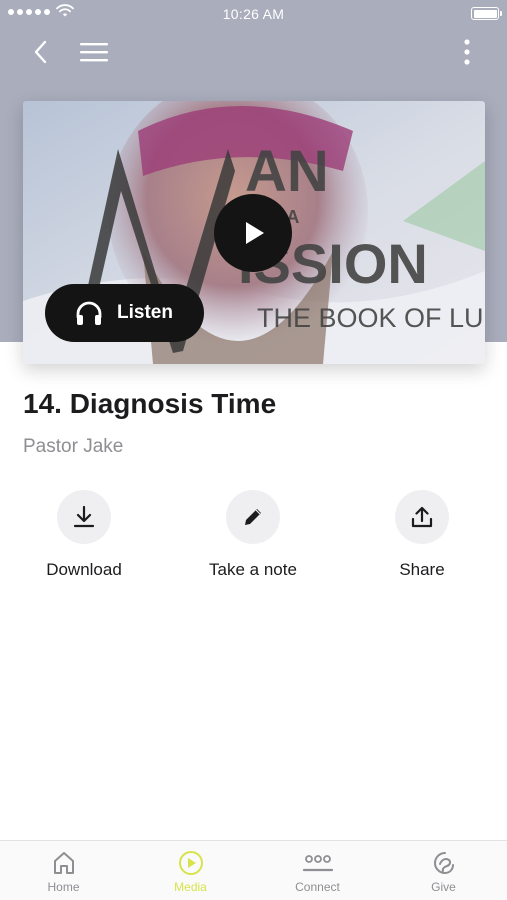  I want to click on listen-button: Listen, so click(124, 313).